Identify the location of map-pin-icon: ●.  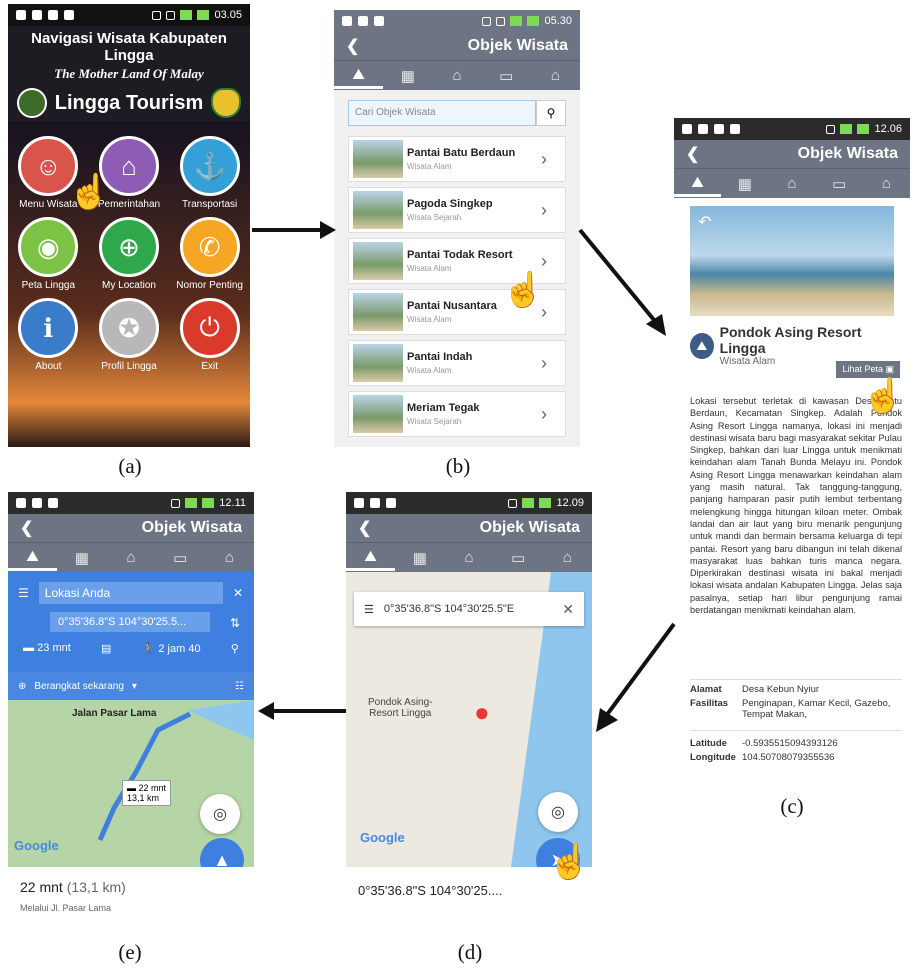
(482, 712).